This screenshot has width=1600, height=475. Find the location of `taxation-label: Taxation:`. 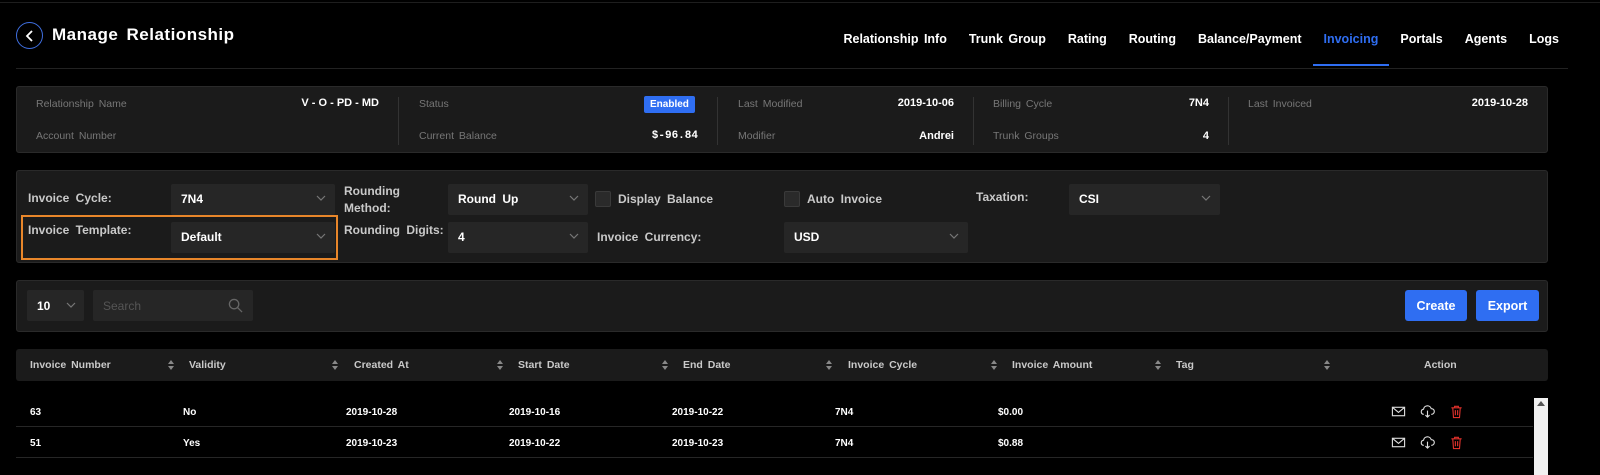

taxation-label: Taxation: is located at coordinates (1002, 197).